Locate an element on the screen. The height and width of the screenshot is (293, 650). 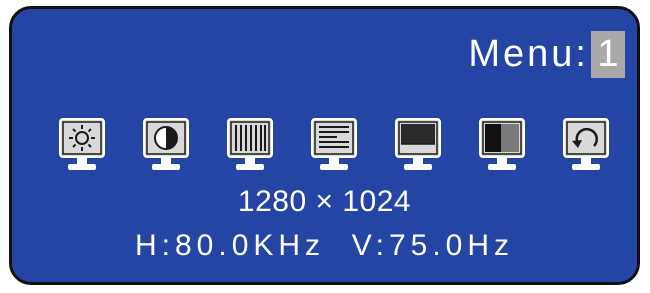
v-position-icon is located at coordinates (335, 145).